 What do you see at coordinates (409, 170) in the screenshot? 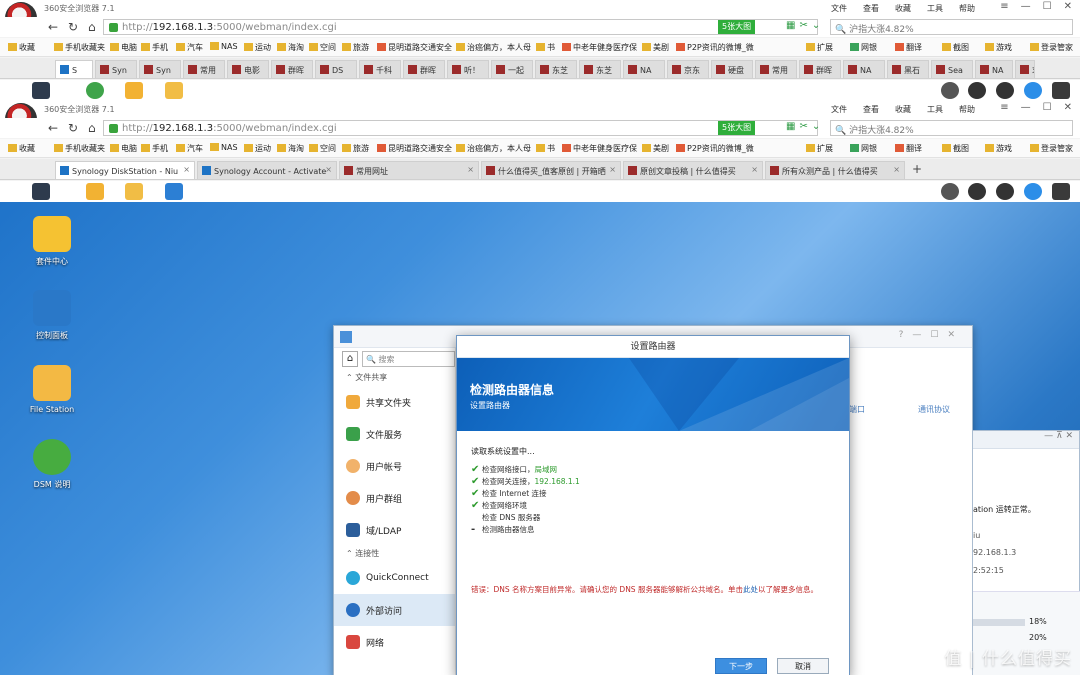
I see `tab-common-sites: 常用网址 ×` at bounding box center [409, 170].